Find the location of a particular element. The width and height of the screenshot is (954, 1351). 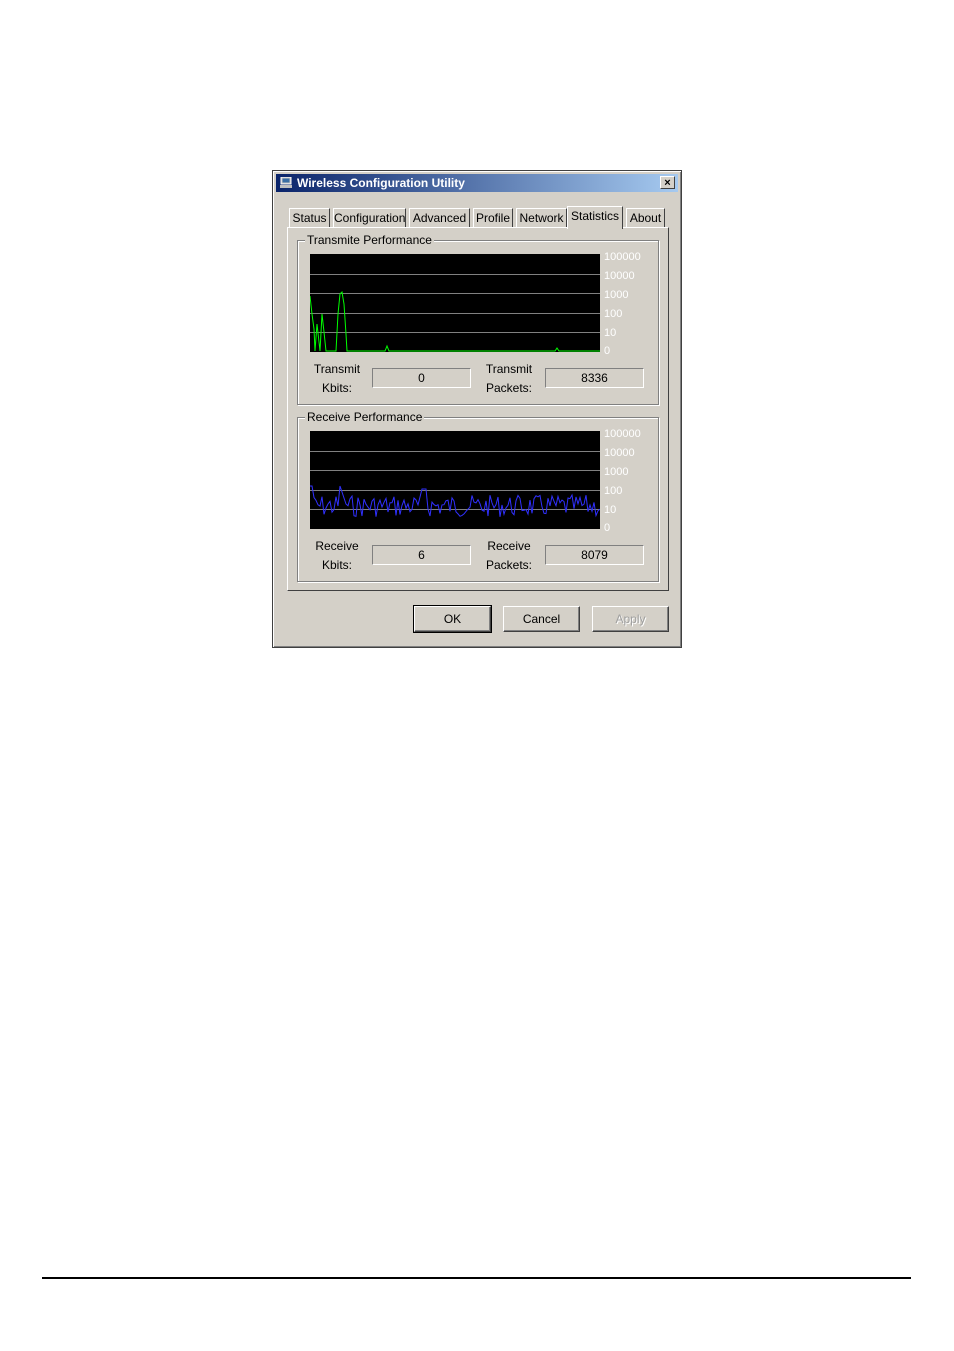

window-title: Wireless Configuration Utility is located at coordinates (381, 183).